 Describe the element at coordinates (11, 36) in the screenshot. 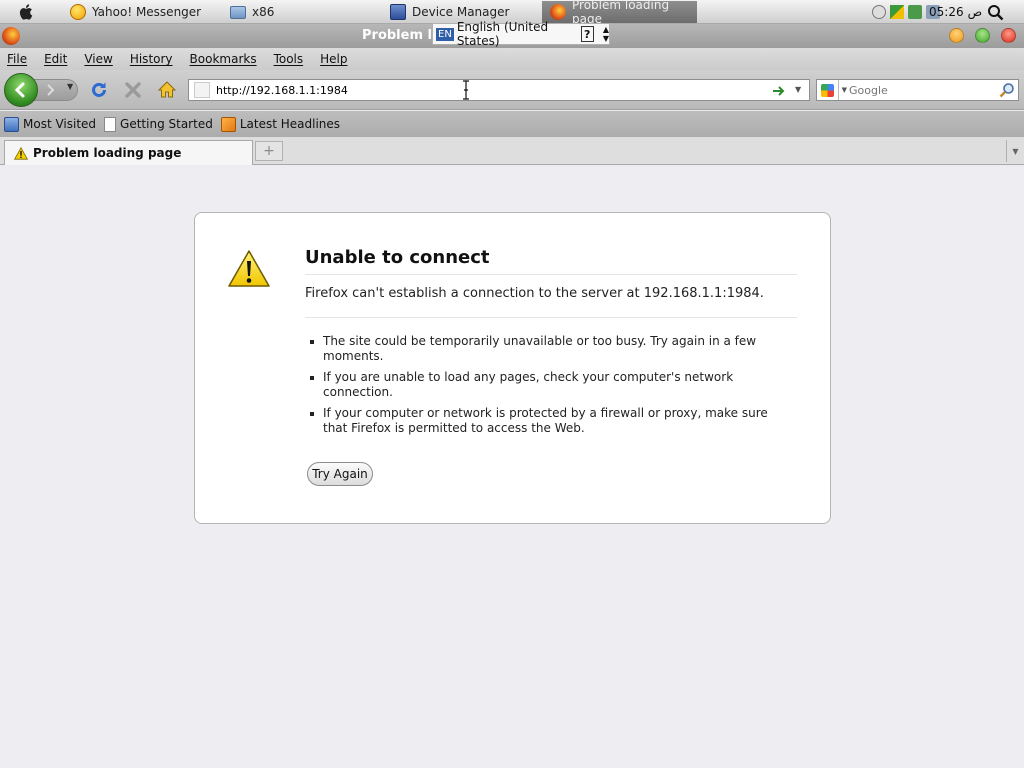

I see `firefox-logo-icon` at that location.